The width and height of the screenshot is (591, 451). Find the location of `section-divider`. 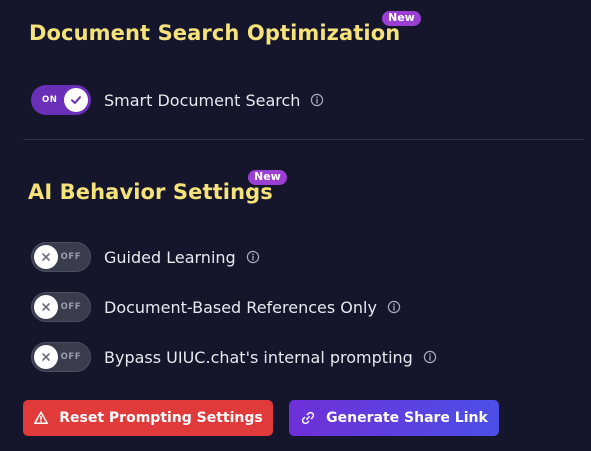

section-divider is located at coordinates (303, 139).